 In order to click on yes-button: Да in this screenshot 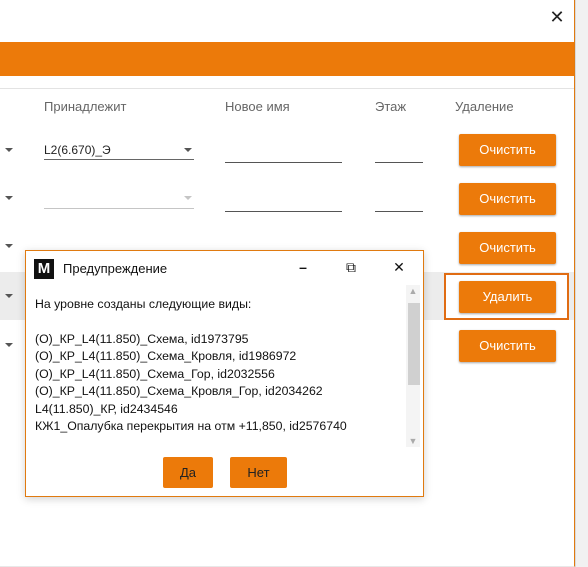, I will do `click(188, 472)`.